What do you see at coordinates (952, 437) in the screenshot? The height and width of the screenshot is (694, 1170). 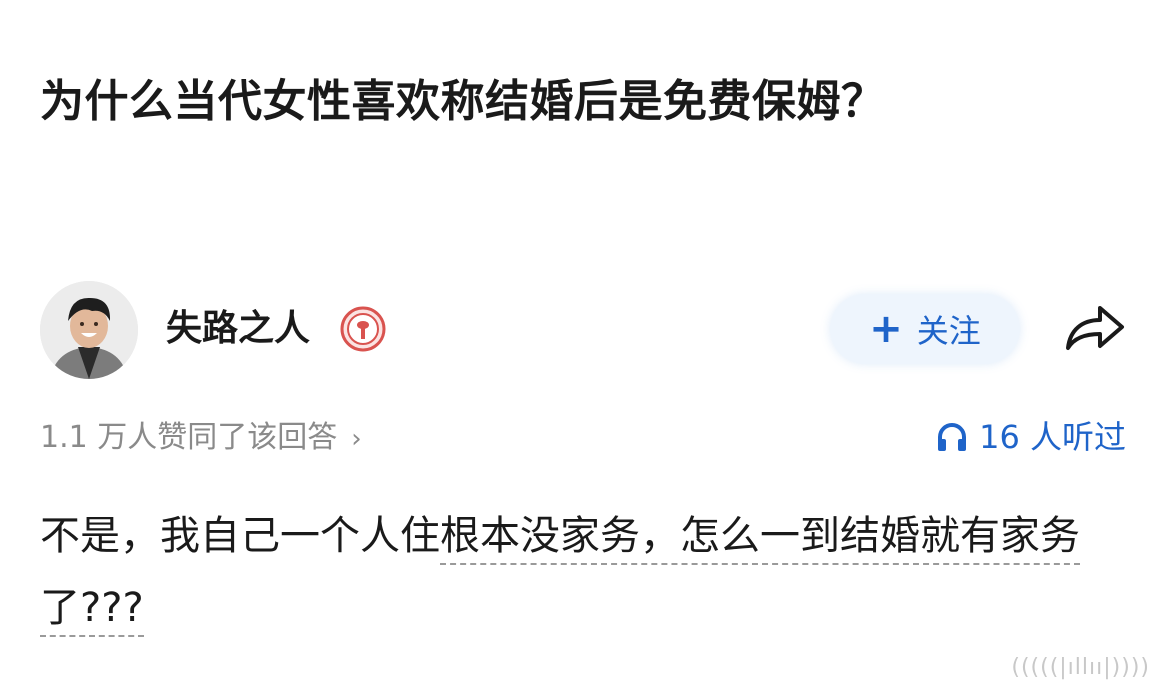 I see `headphones-icon` at bounding box center [952, 437].